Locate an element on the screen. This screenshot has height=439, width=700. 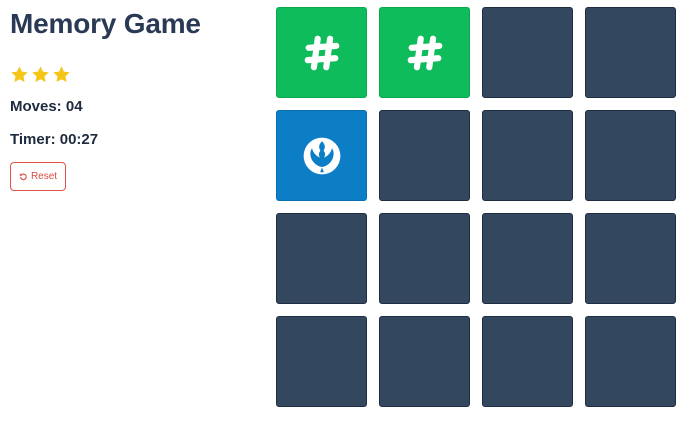
timer-display: Timer: 00:27 is located at coordinates (54, 139).